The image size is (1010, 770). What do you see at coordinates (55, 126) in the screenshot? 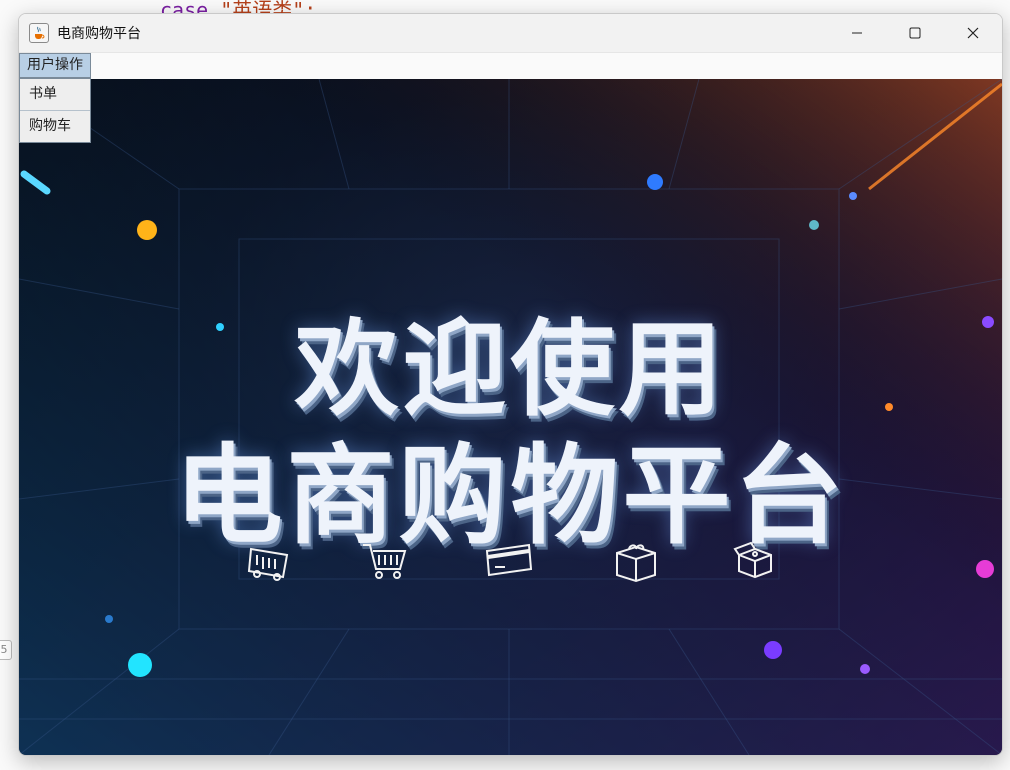
I see `menu-item-shopping-cart: 购物车` at bounding box center [55, 126].